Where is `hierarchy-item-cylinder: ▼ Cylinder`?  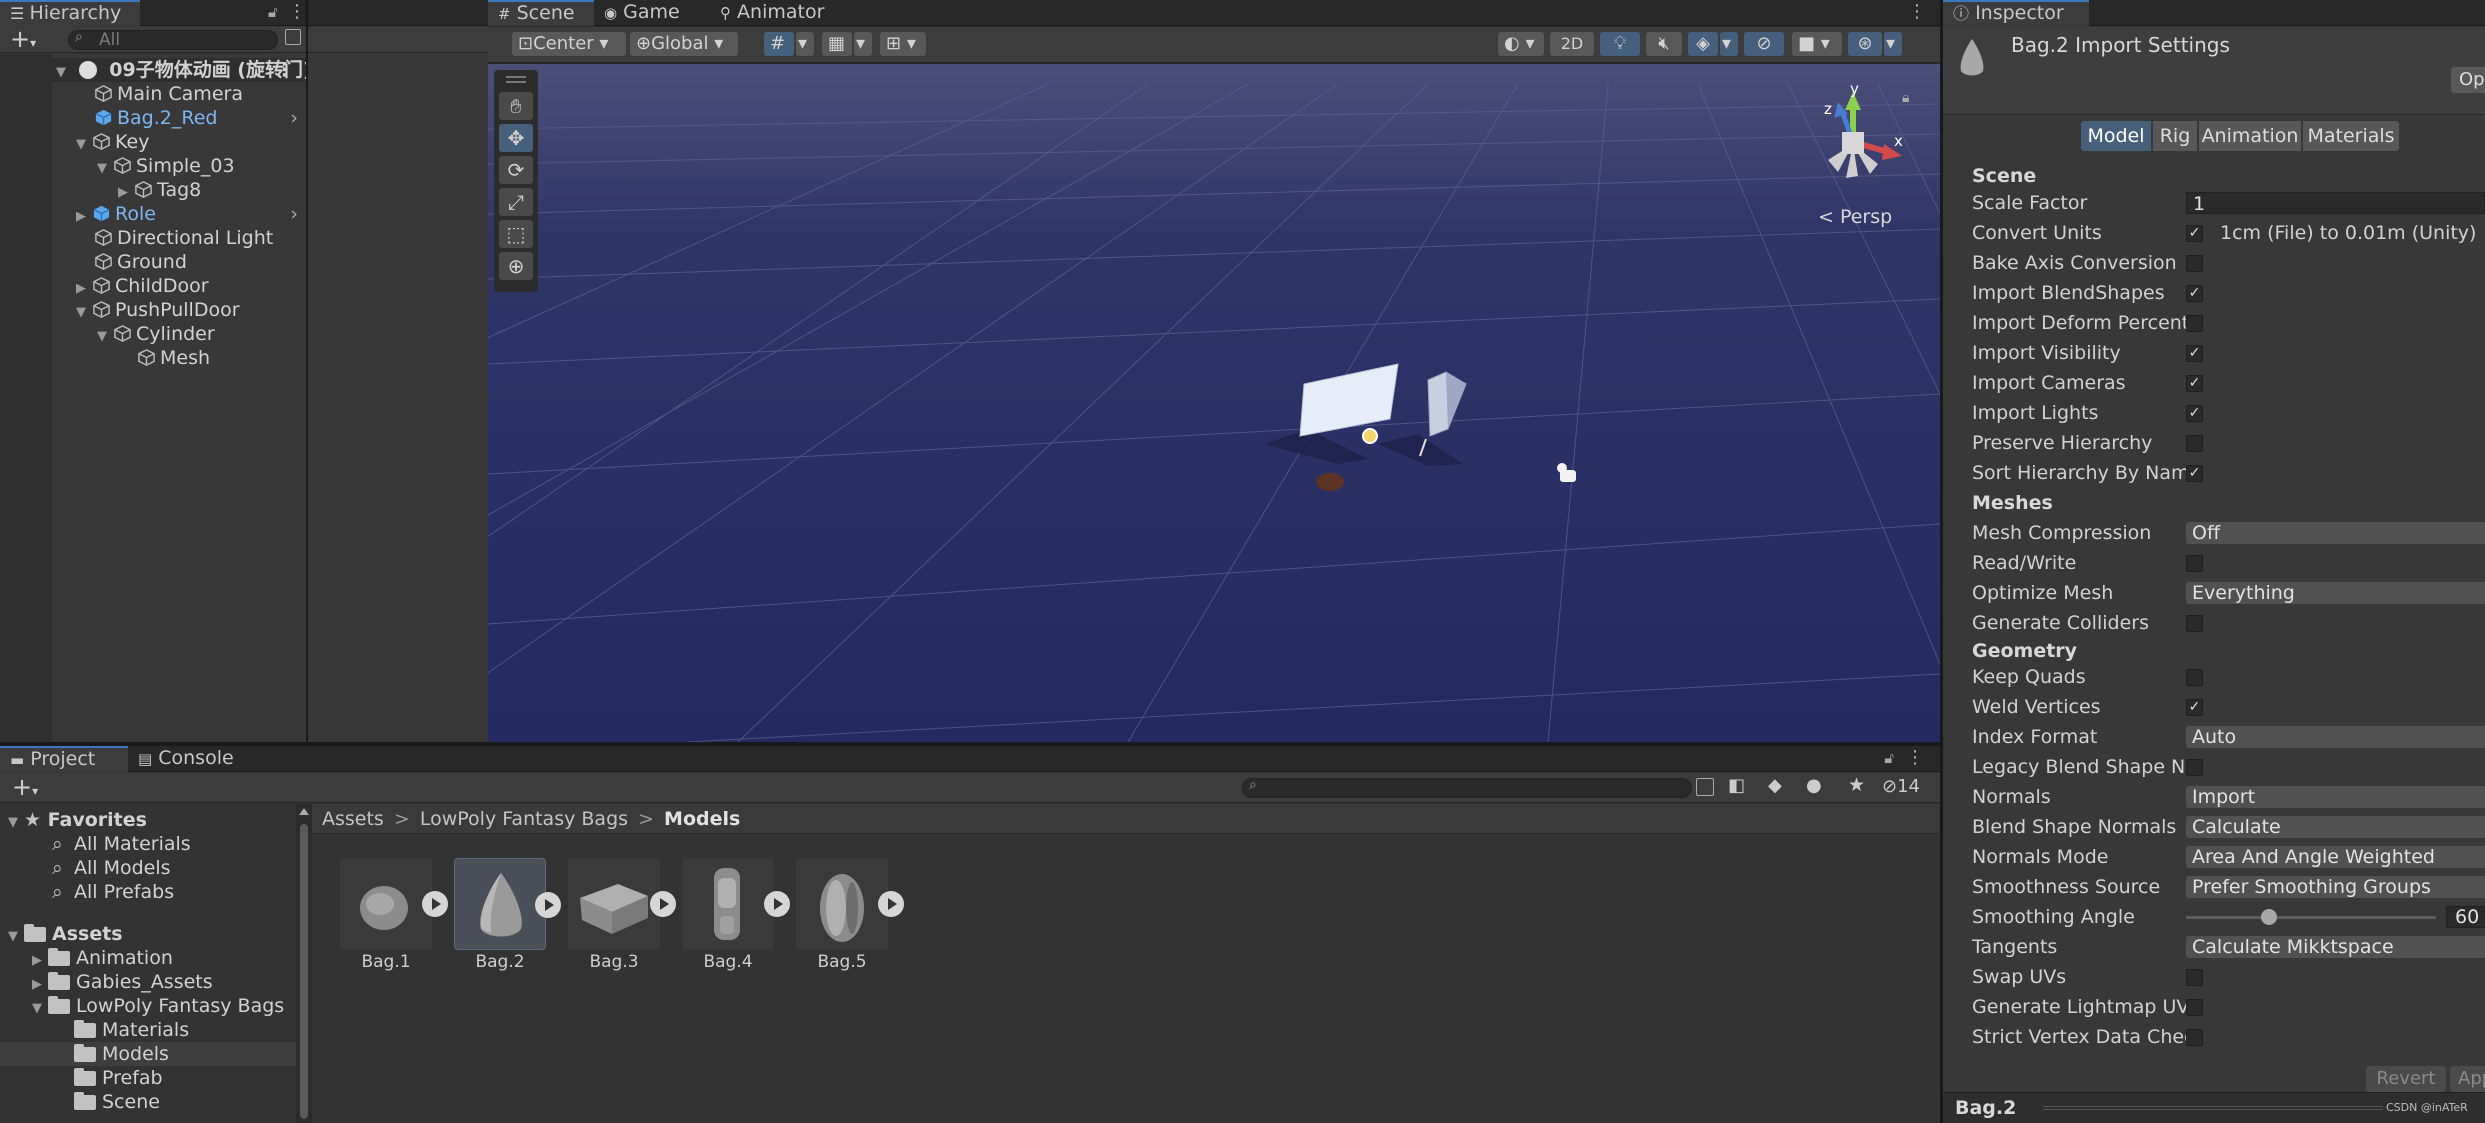
hierarchy-item-cylinder: ▼ Cylinder is located at coordinates (153, 334).